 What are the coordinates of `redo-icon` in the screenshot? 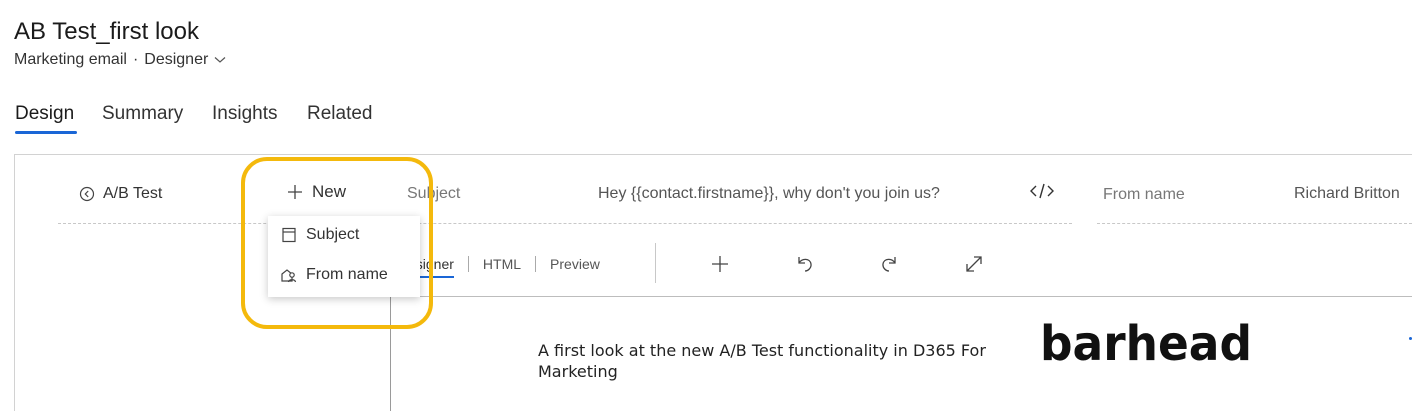 It's located at (889, 266).